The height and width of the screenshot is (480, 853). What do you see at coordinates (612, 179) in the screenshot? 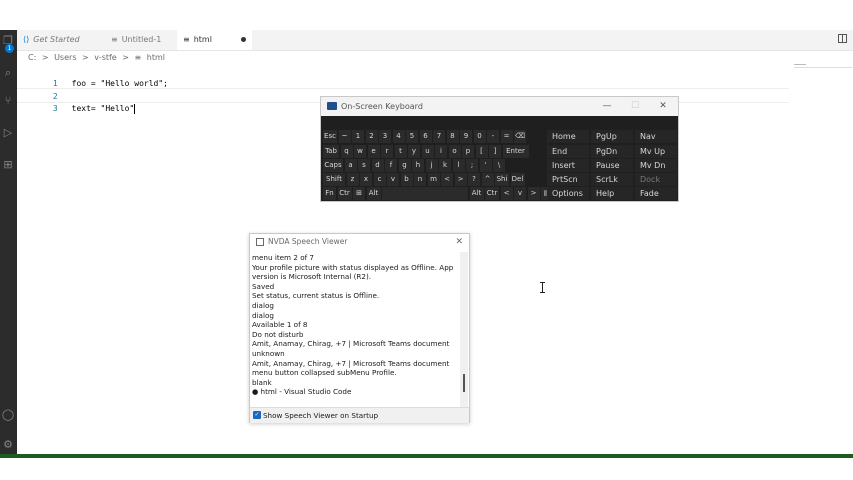
I see `osk-nav-key: ScrLk` at bounding box center [612, 179].